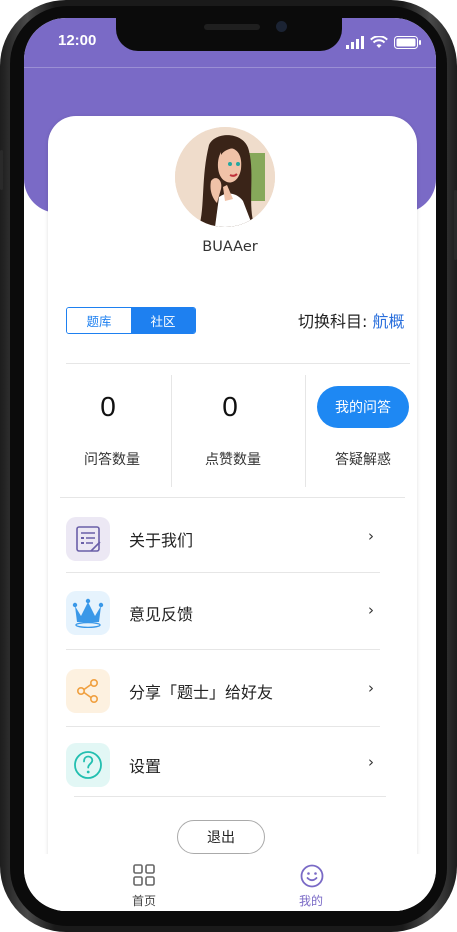 The height and width of the screenshot is (932, 457). I want to click on wifi-icon, so click(379, 42).